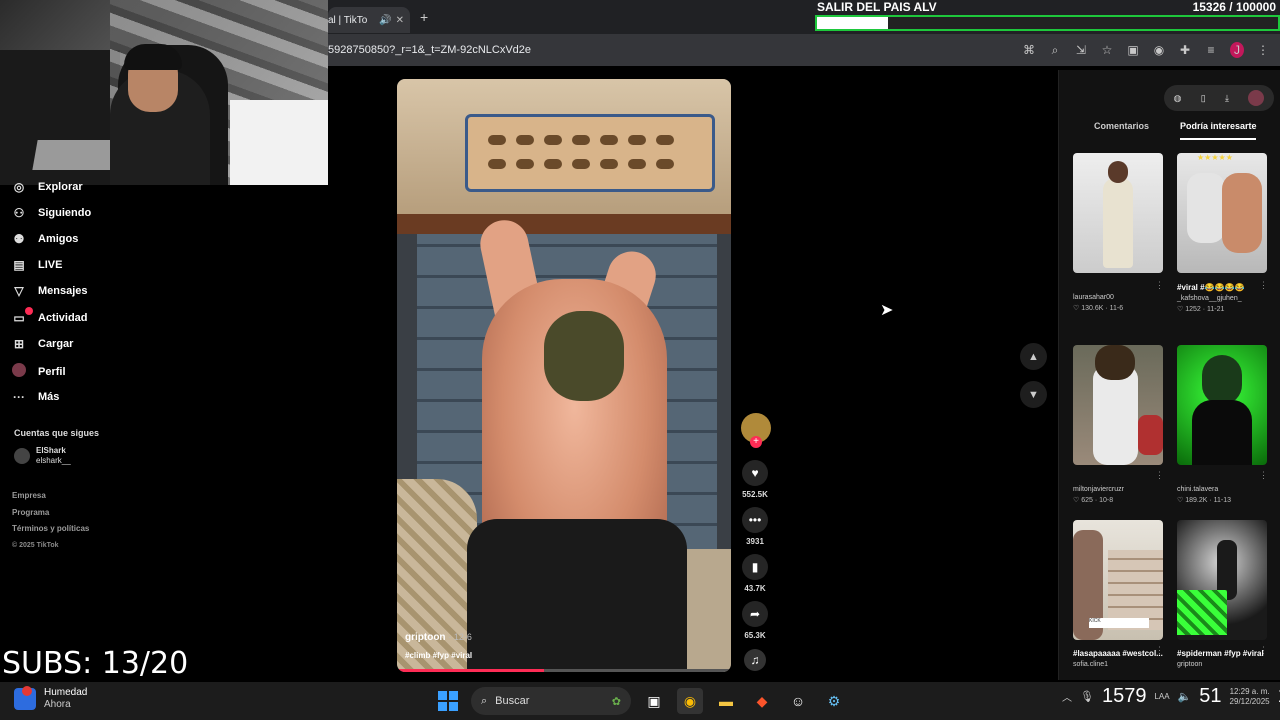 Image resolution: width=1280 pixels, height=720 pixels. What do you see at coordinates (1185, 696) in the screenshot?
I see `volume-icon: 🔈` at bounding box center [1185, 696].